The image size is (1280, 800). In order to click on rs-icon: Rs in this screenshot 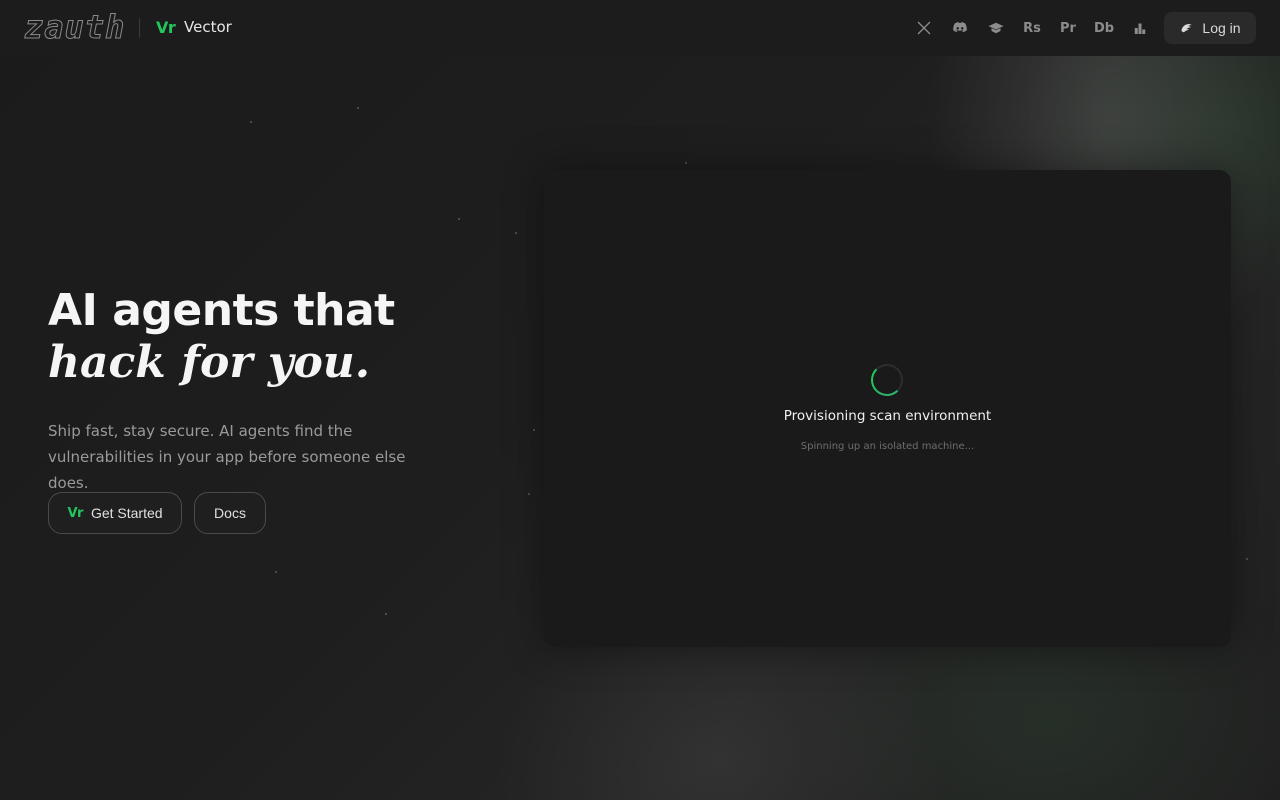, I will do `click(1032, 28)`.